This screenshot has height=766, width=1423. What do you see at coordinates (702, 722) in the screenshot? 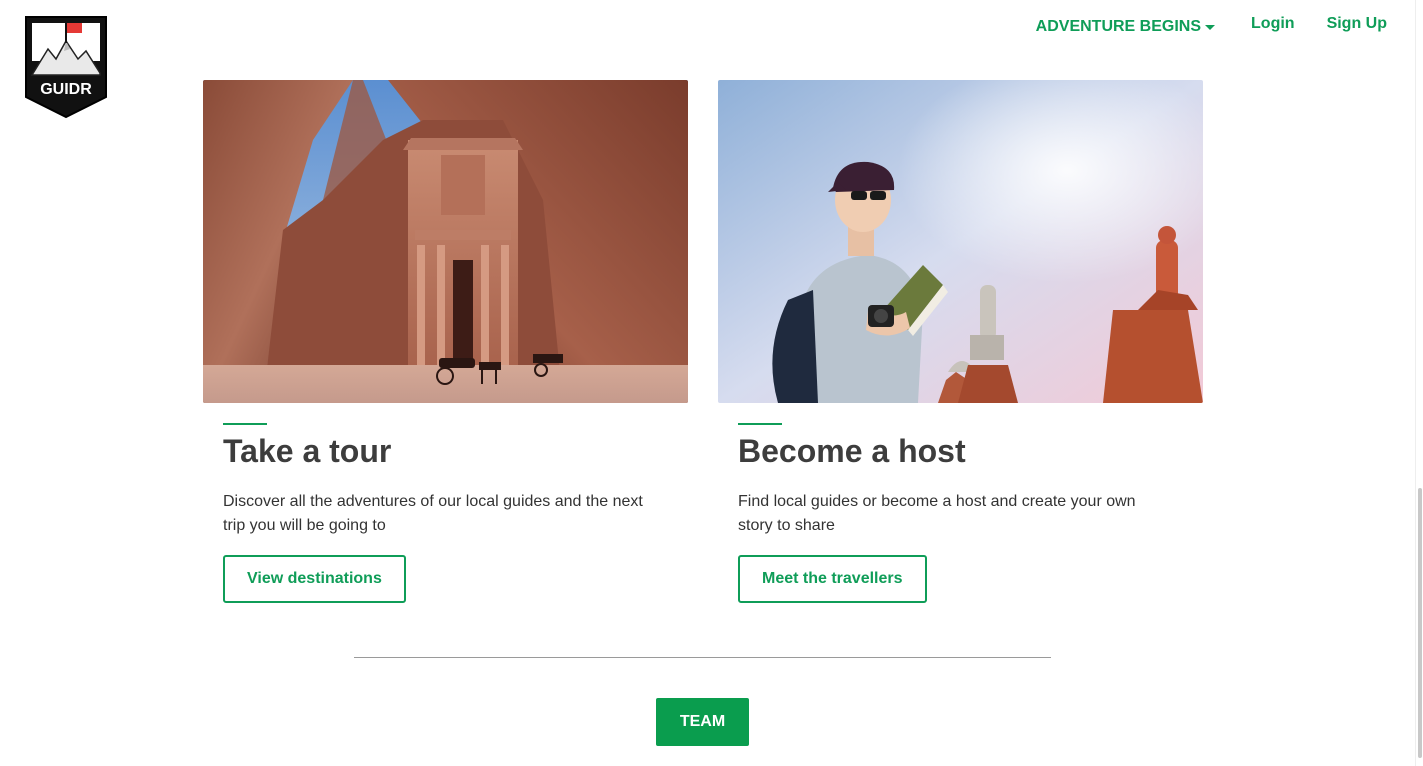
I see `team-button: TEAM` at bounding box center [702, 722].